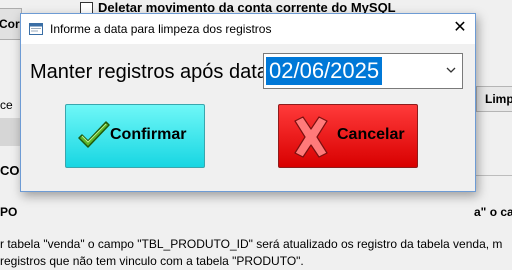 This screenshot has height=270, width=512. I want to click on cancel-button: Cancelar, so click(348, 136).